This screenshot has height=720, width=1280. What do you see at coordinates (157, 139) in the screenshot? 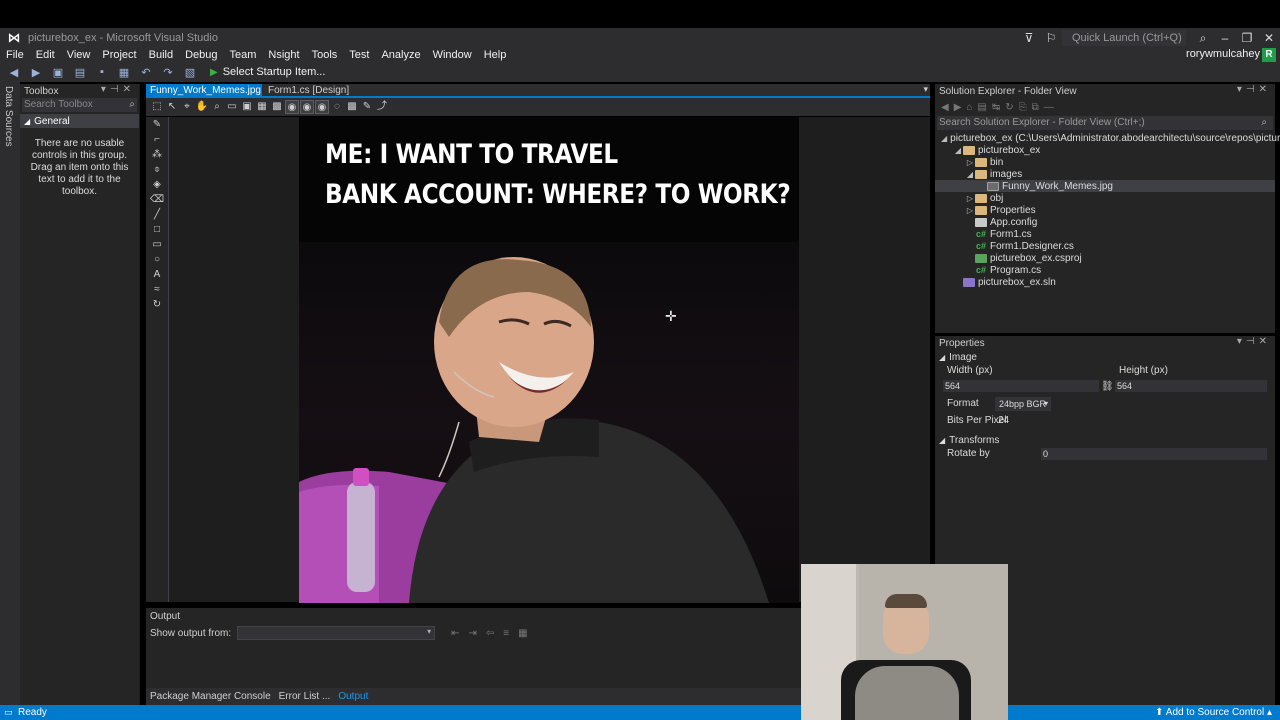
I see `brush-icon: ⌐` at bounding box center [157, 139].